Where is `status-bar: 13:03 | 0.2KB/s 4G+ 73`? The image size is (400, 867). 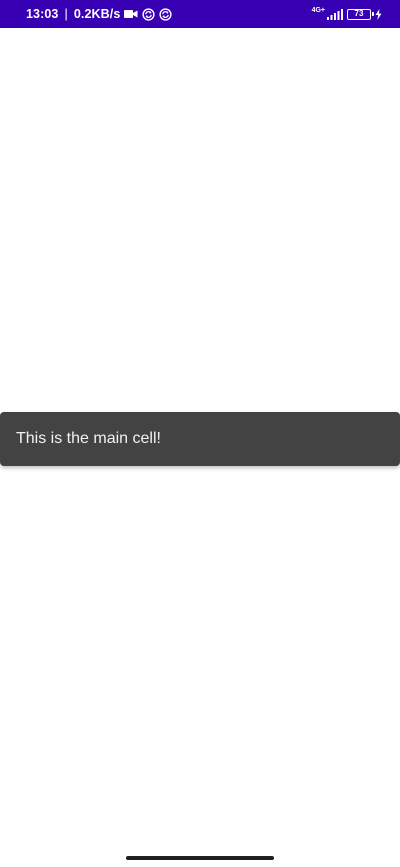
status-bar: 13:03 | 0.2KB/s 4G+ 73 is located at coordinates (200, 14).